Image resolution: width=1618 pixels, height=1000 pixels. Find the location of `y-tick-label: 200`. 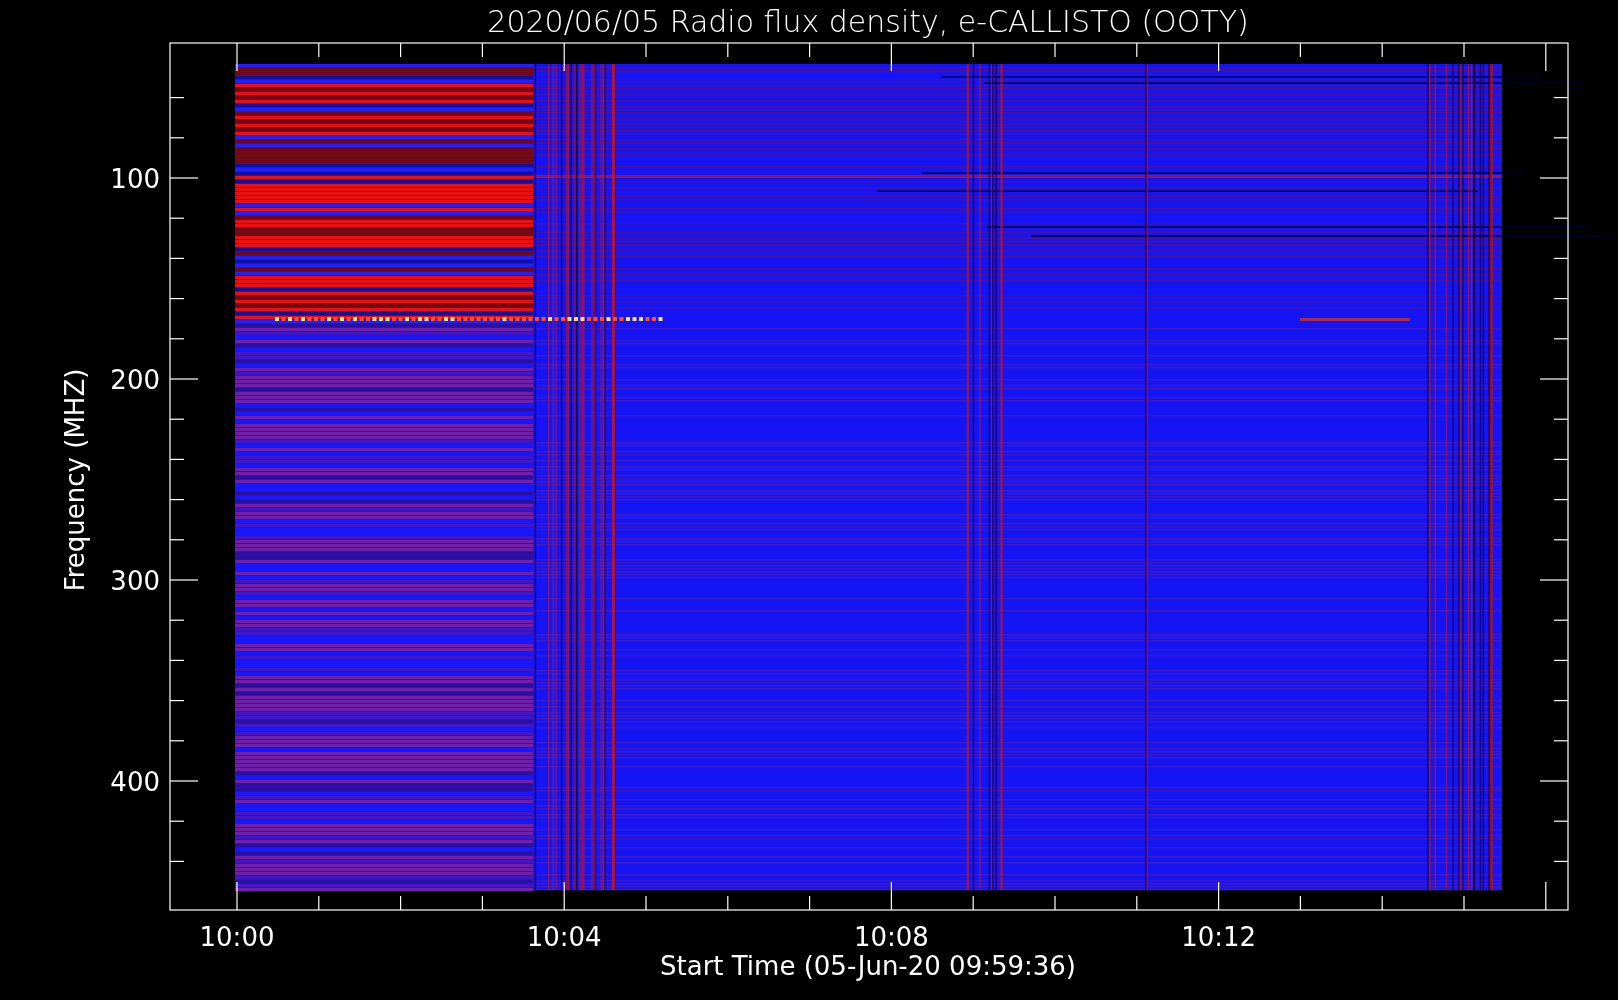

y-tick-label: 200 is located at coordinates (135, 380).